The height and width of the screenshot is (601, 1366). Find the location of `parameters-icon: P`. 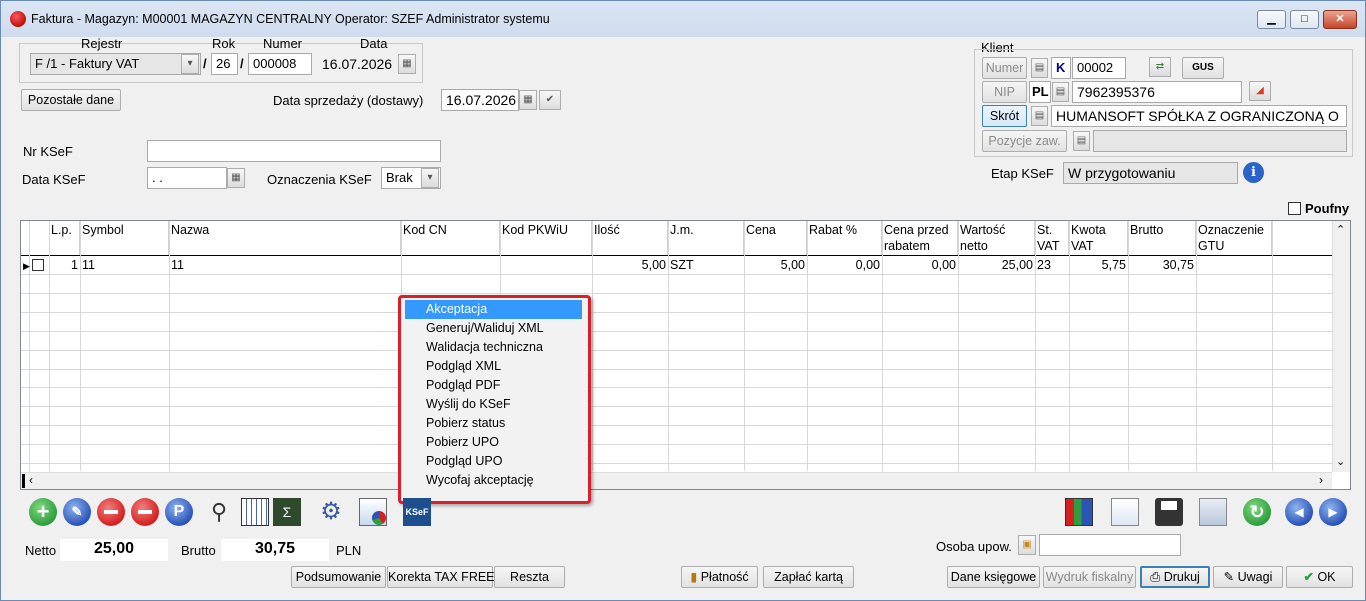

parameters-icon: P is located at coordinates (179, 512).